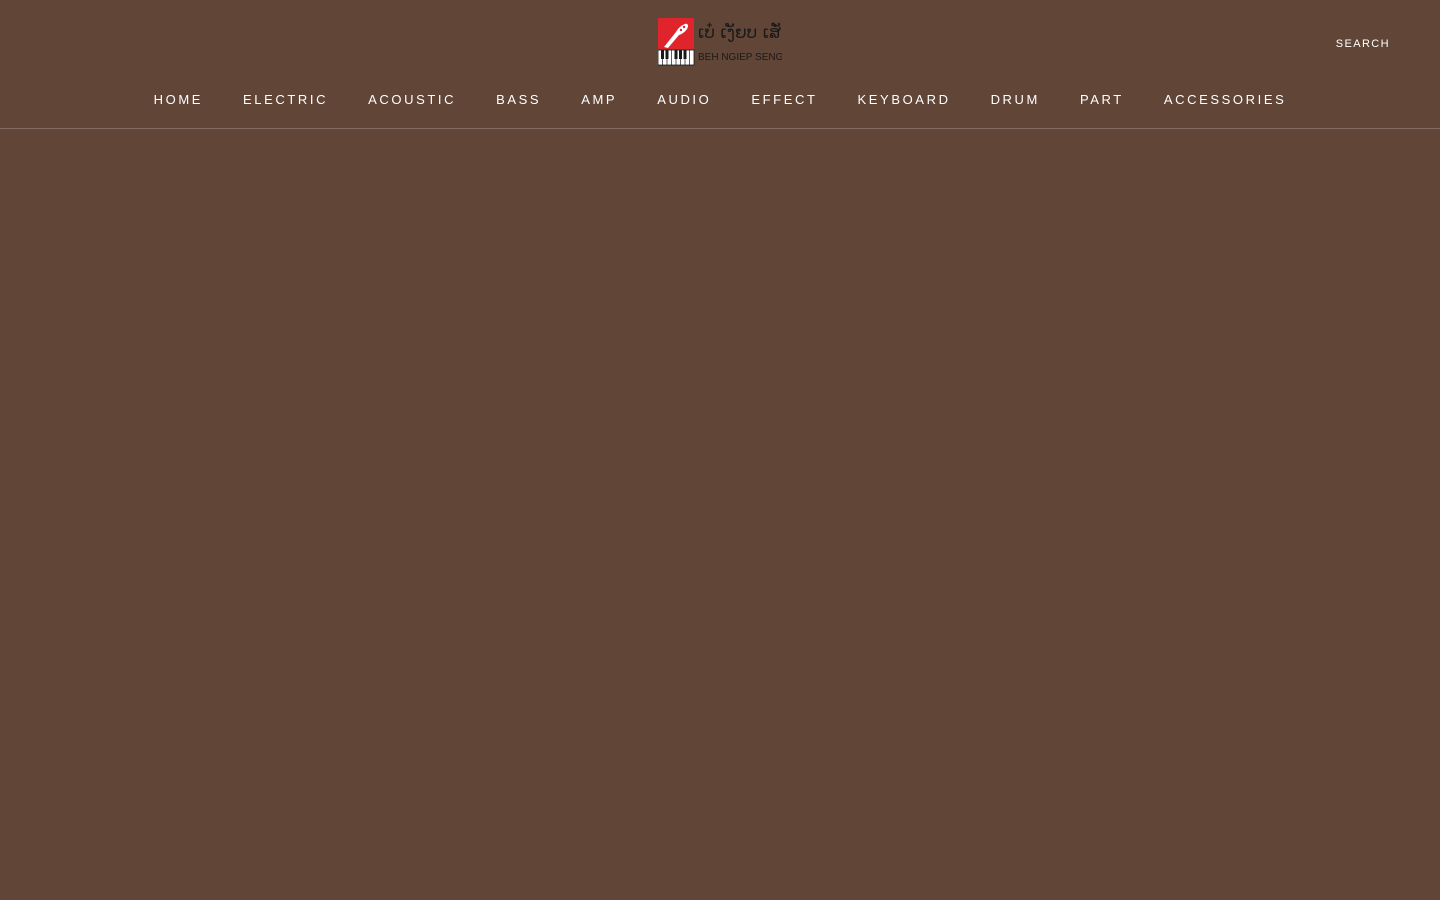  Describe the element at coordinates (740, 32) in the screenshot. I see `logo-lao-text: ເບ໋ ເງັຍບ ເສັ່ງ` at that location.